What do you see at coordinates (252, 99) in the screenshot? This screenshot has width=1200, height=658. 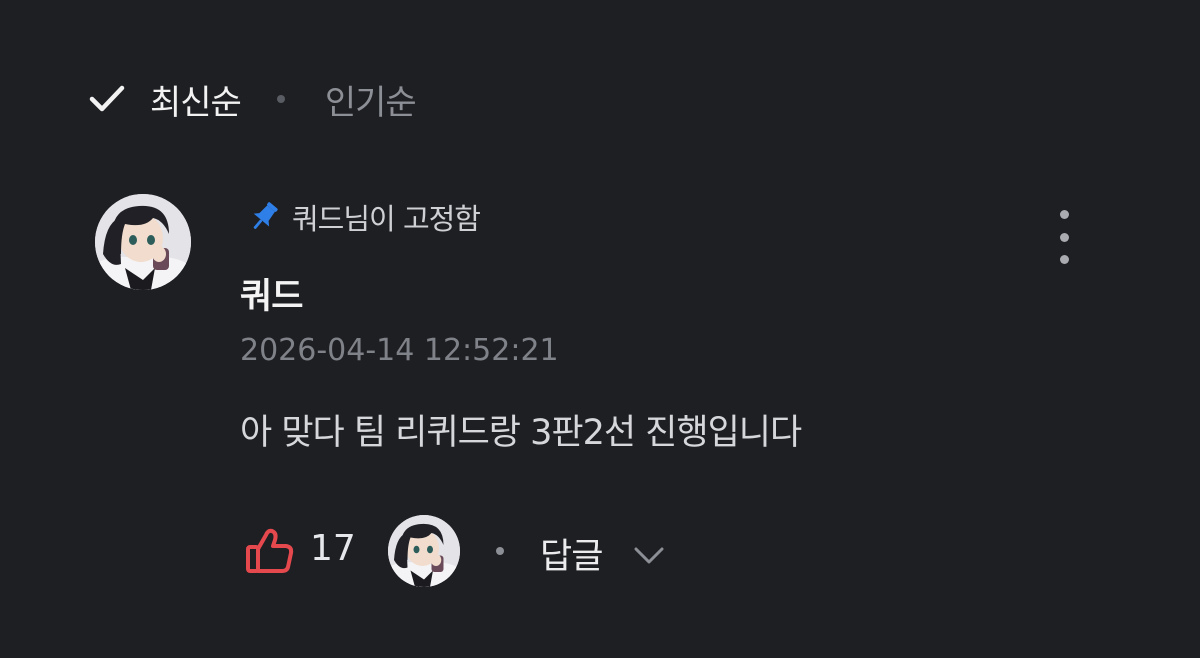 I see `sort-bar: 최신순 인기순` at bounding box center [252, 99].